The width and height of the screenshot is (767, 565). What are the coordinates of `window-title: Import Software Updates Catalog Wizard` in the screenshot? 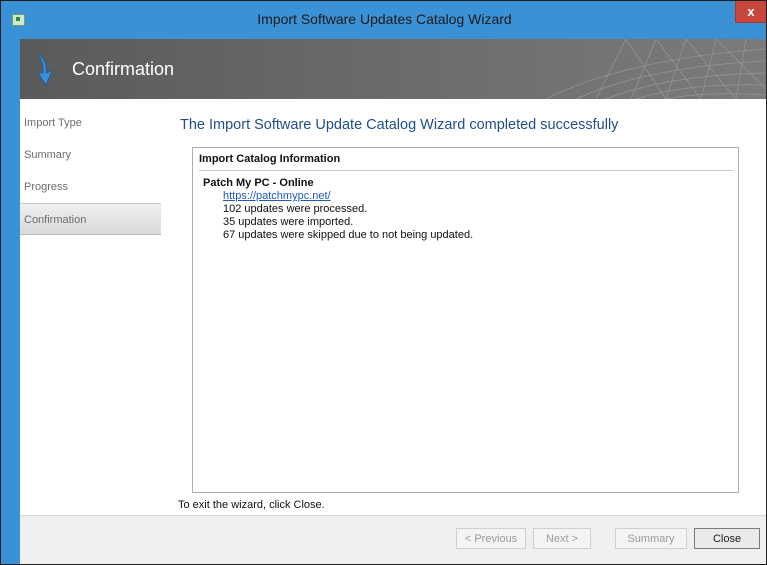 It's located at (384, 19).